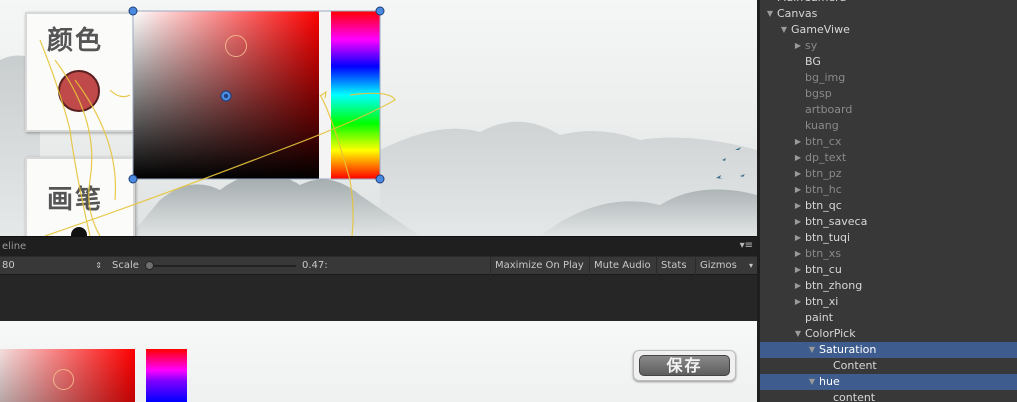  Describe the element at coordinates (813, 61) in the screenshot. I see `hierarchy-item-label: BG` at that location.